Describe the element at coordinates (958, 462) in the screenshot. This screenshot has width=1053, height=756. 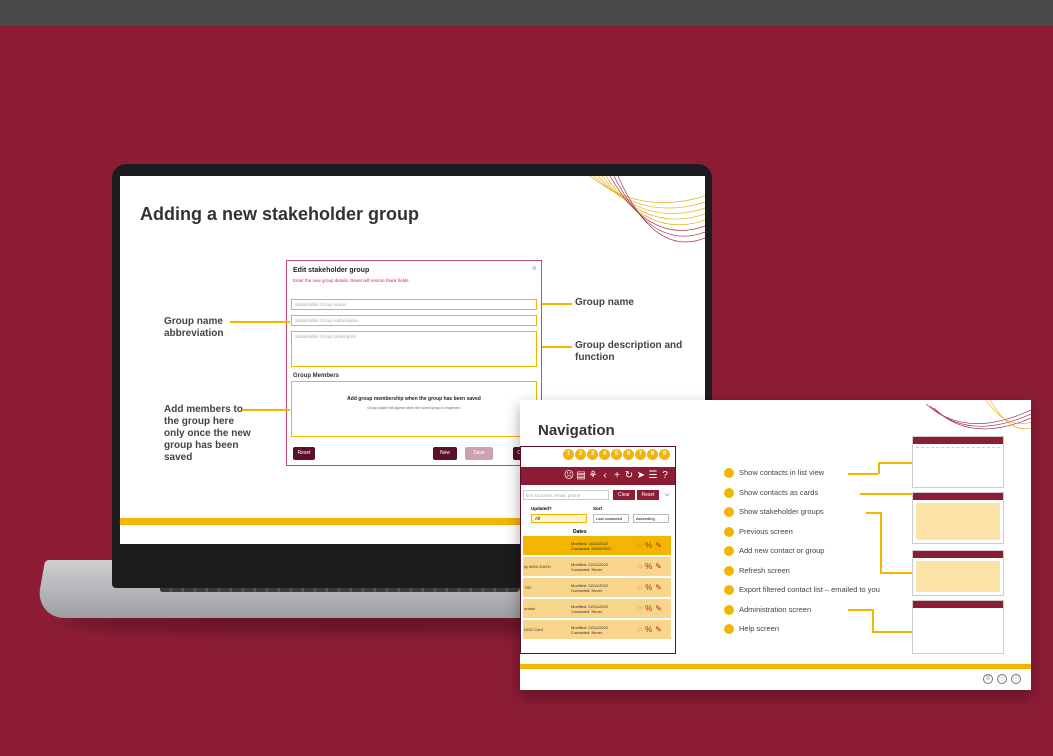
I see `list-view-thumbnail` at that location.